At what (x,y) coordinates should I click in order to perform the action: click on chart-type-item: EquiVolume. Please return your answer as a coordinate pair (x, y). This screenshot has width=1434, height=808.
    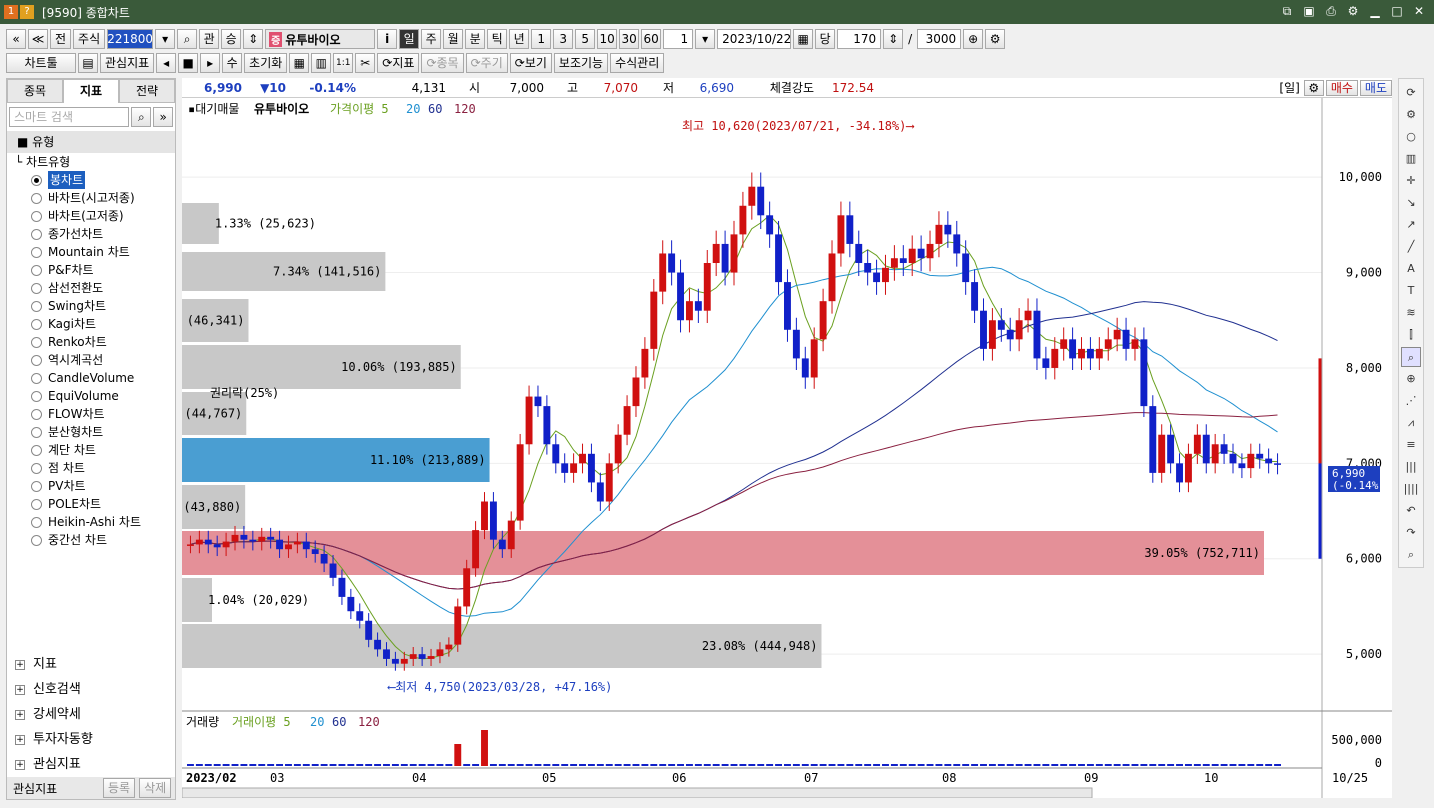
    Looking at the image, I should click on (95, 396).